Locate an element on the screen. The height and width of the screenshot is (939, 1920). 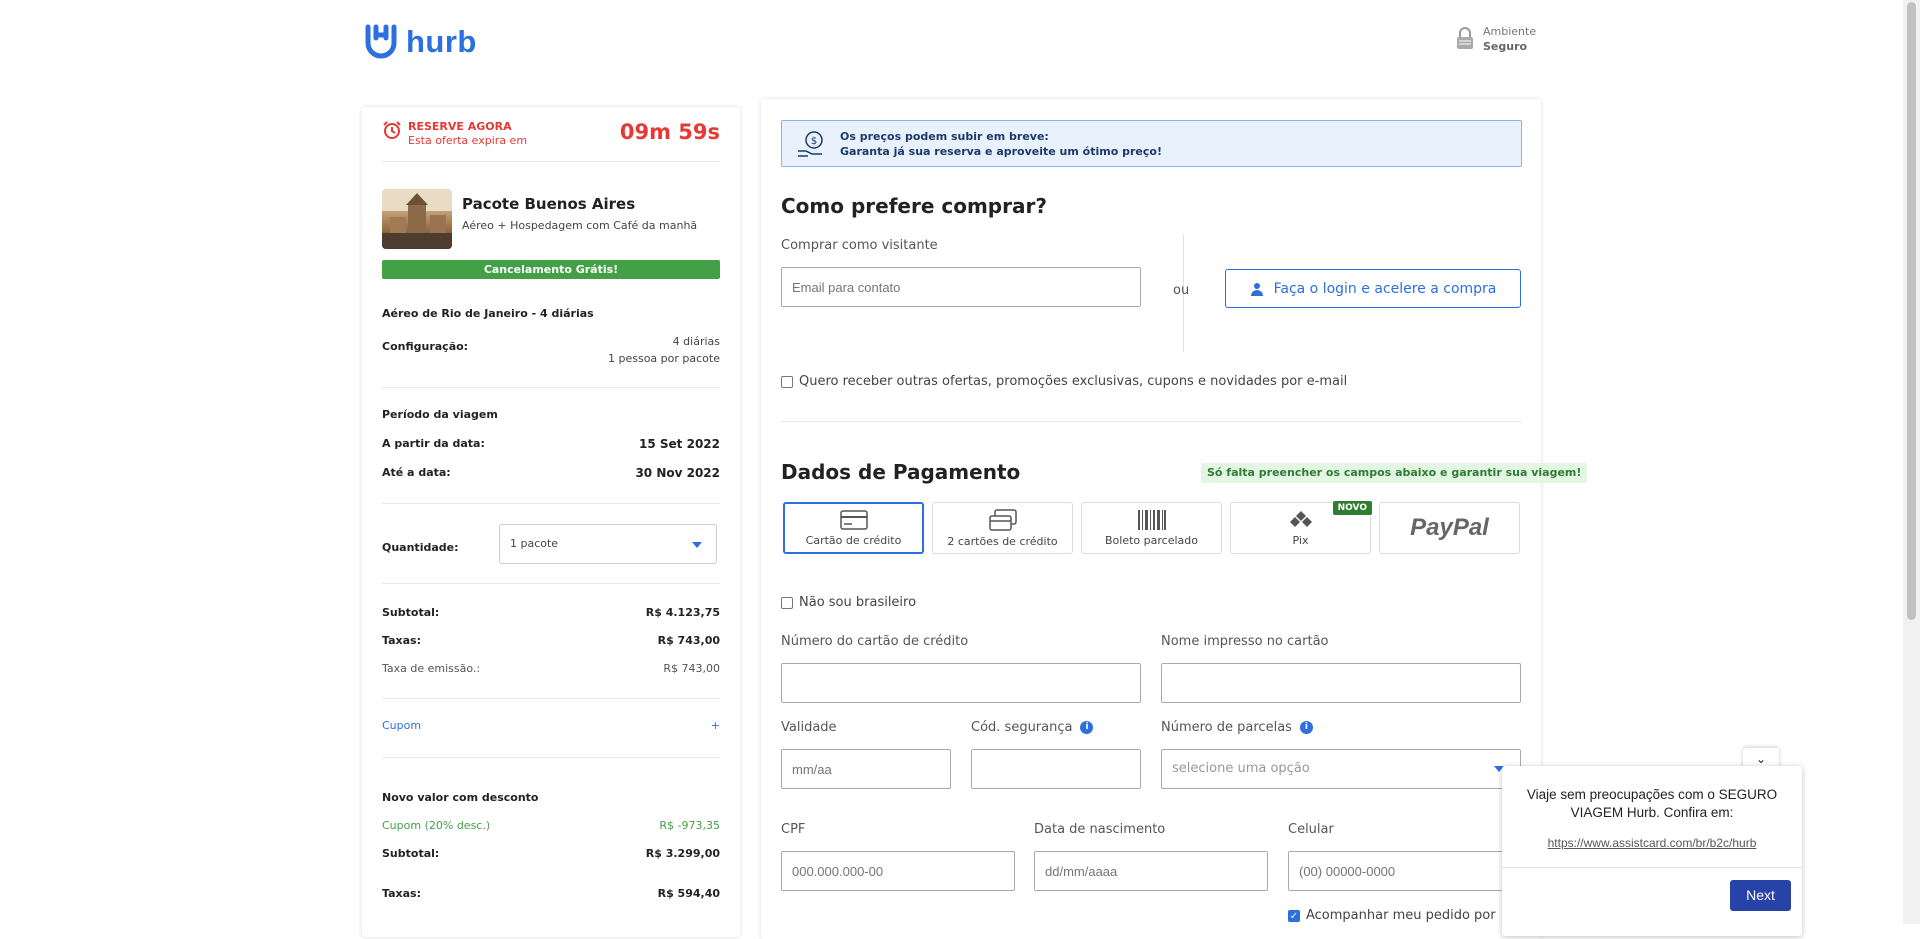
subtotal2-label: Subtotal: is located at coordinates (411, 853).